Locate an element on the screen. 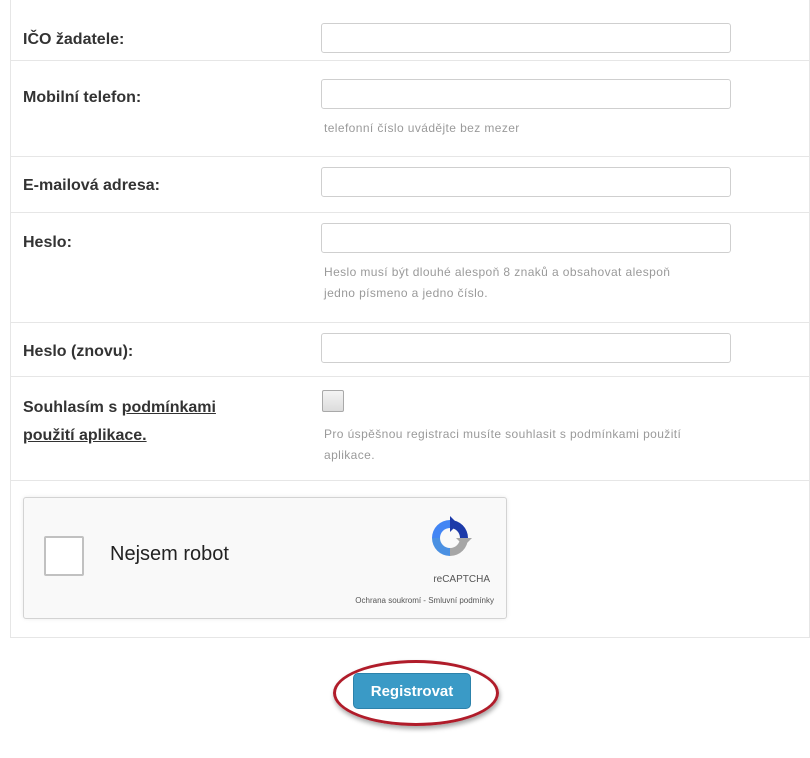  phone-input is located at coordinates (526, 94).